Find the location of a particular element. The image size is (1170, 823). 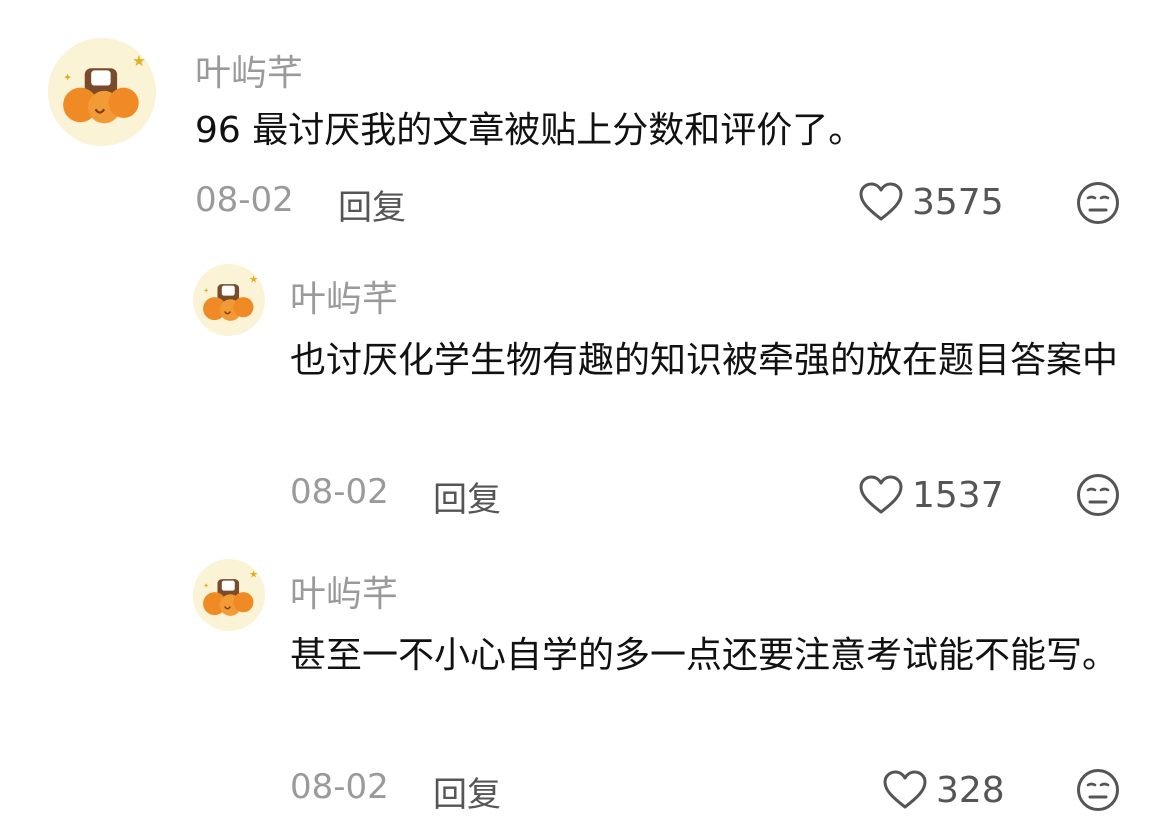

like-count: 3575 is located at coordinates (958, 202).